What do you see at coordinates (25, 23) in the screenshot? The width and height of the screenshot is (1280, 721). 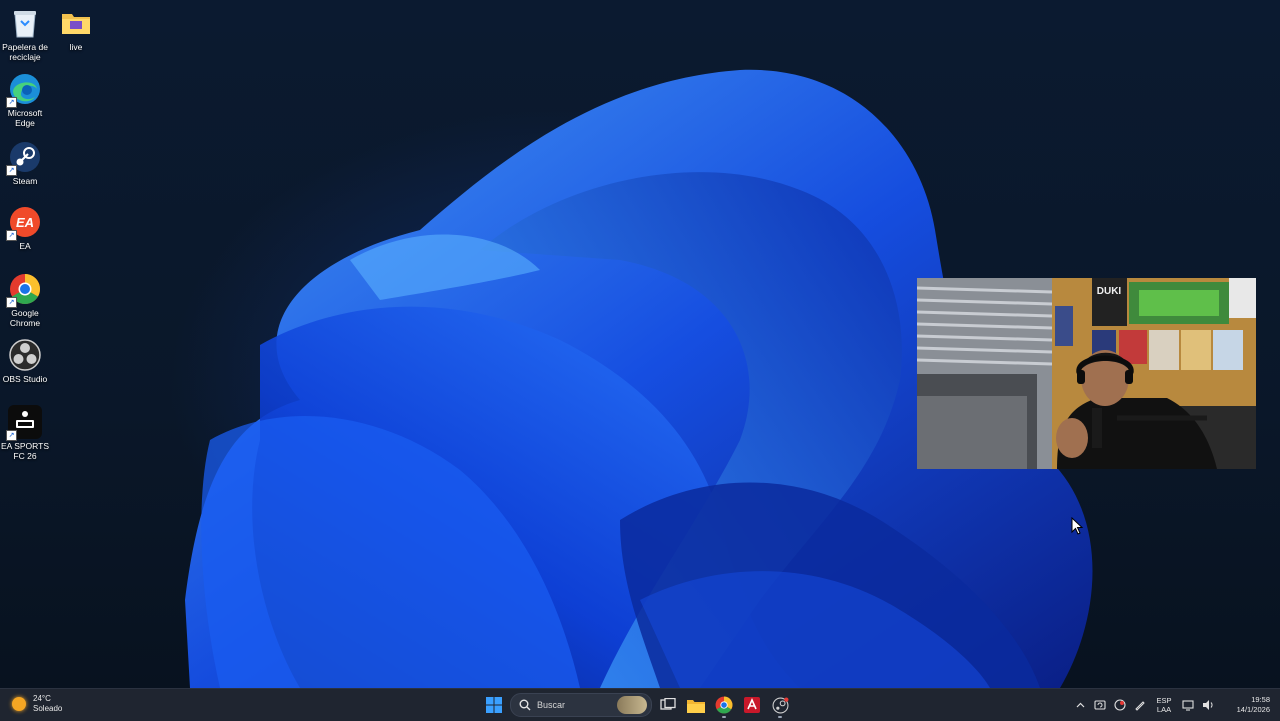 I see `recycle-bin-icon` at bounding box center [25, 23].